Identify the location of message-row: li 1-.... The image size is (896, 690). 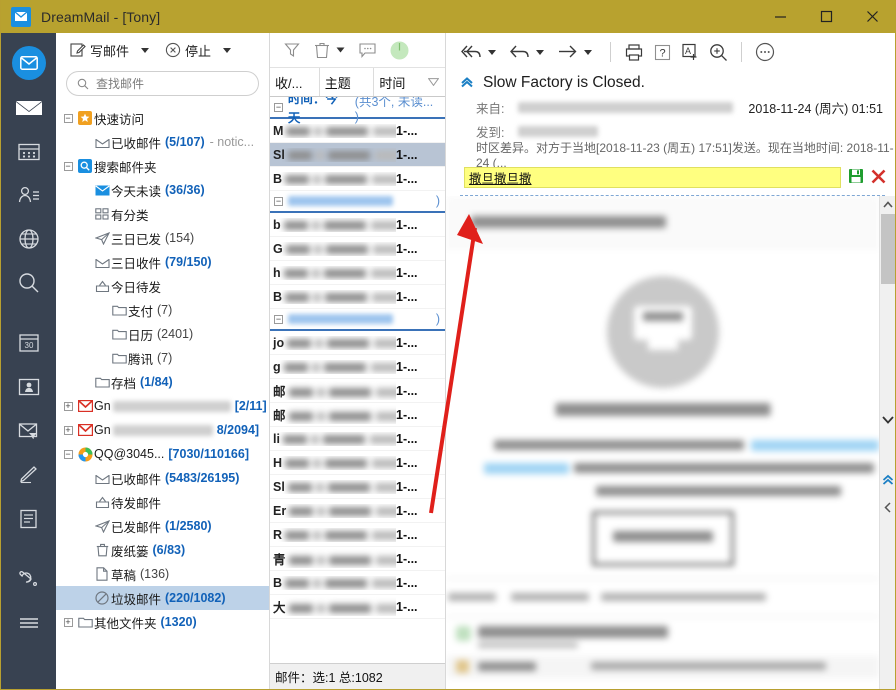
(357, 439).